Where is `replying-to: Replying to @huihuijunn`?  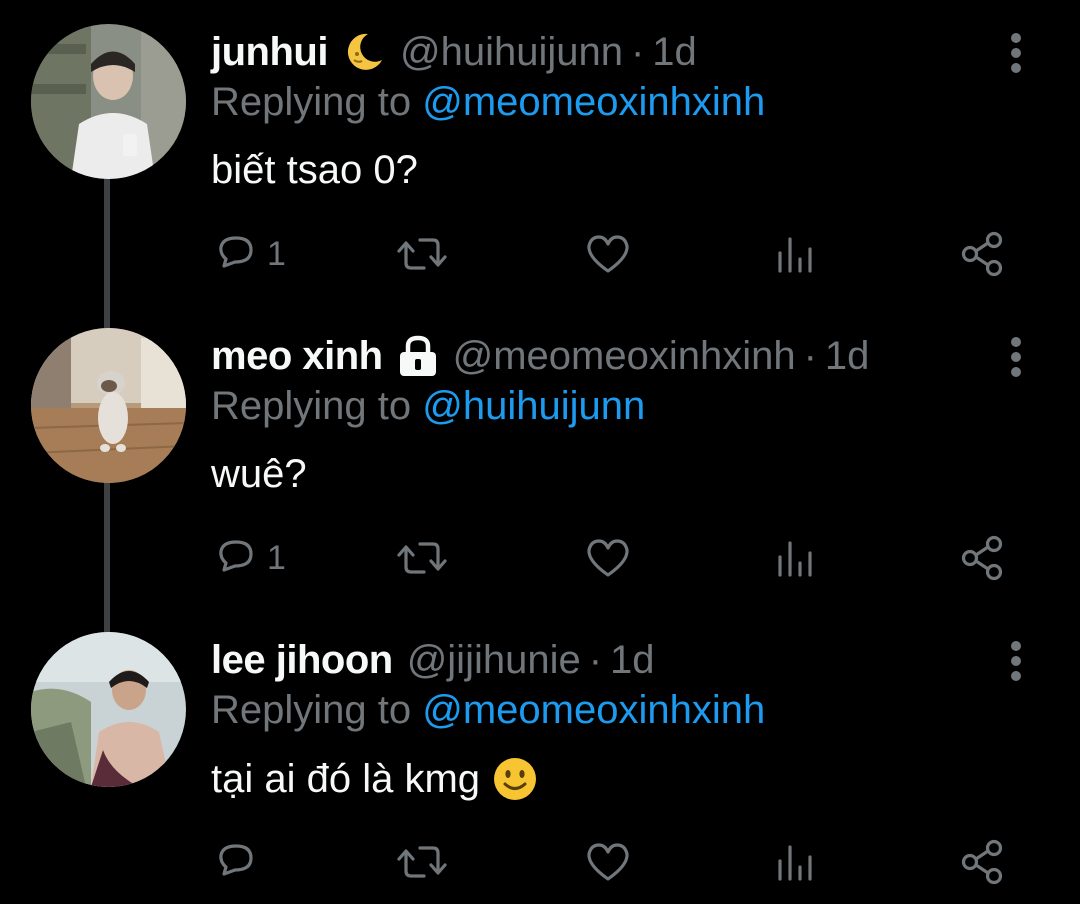
replying-to: Replying to @huihuijunn is located at coordinates (428, 406).